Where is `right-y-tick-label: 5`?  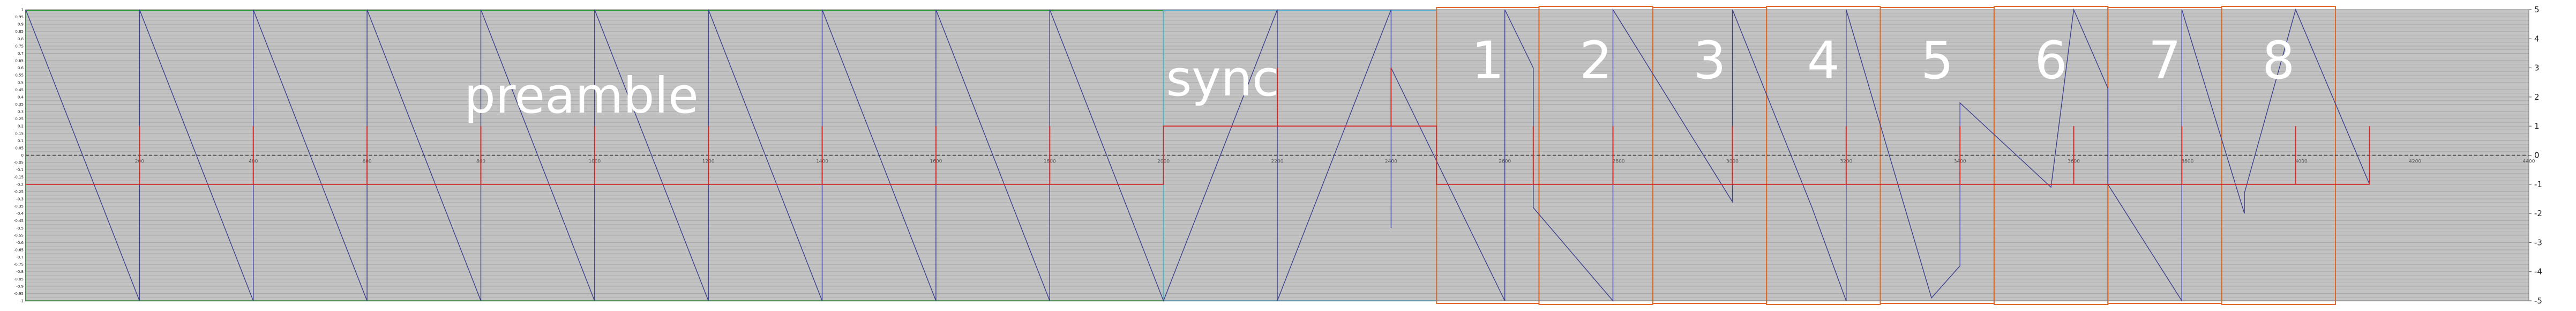
right-y-tick-label: 5 is located at coordinates (2537, 9).